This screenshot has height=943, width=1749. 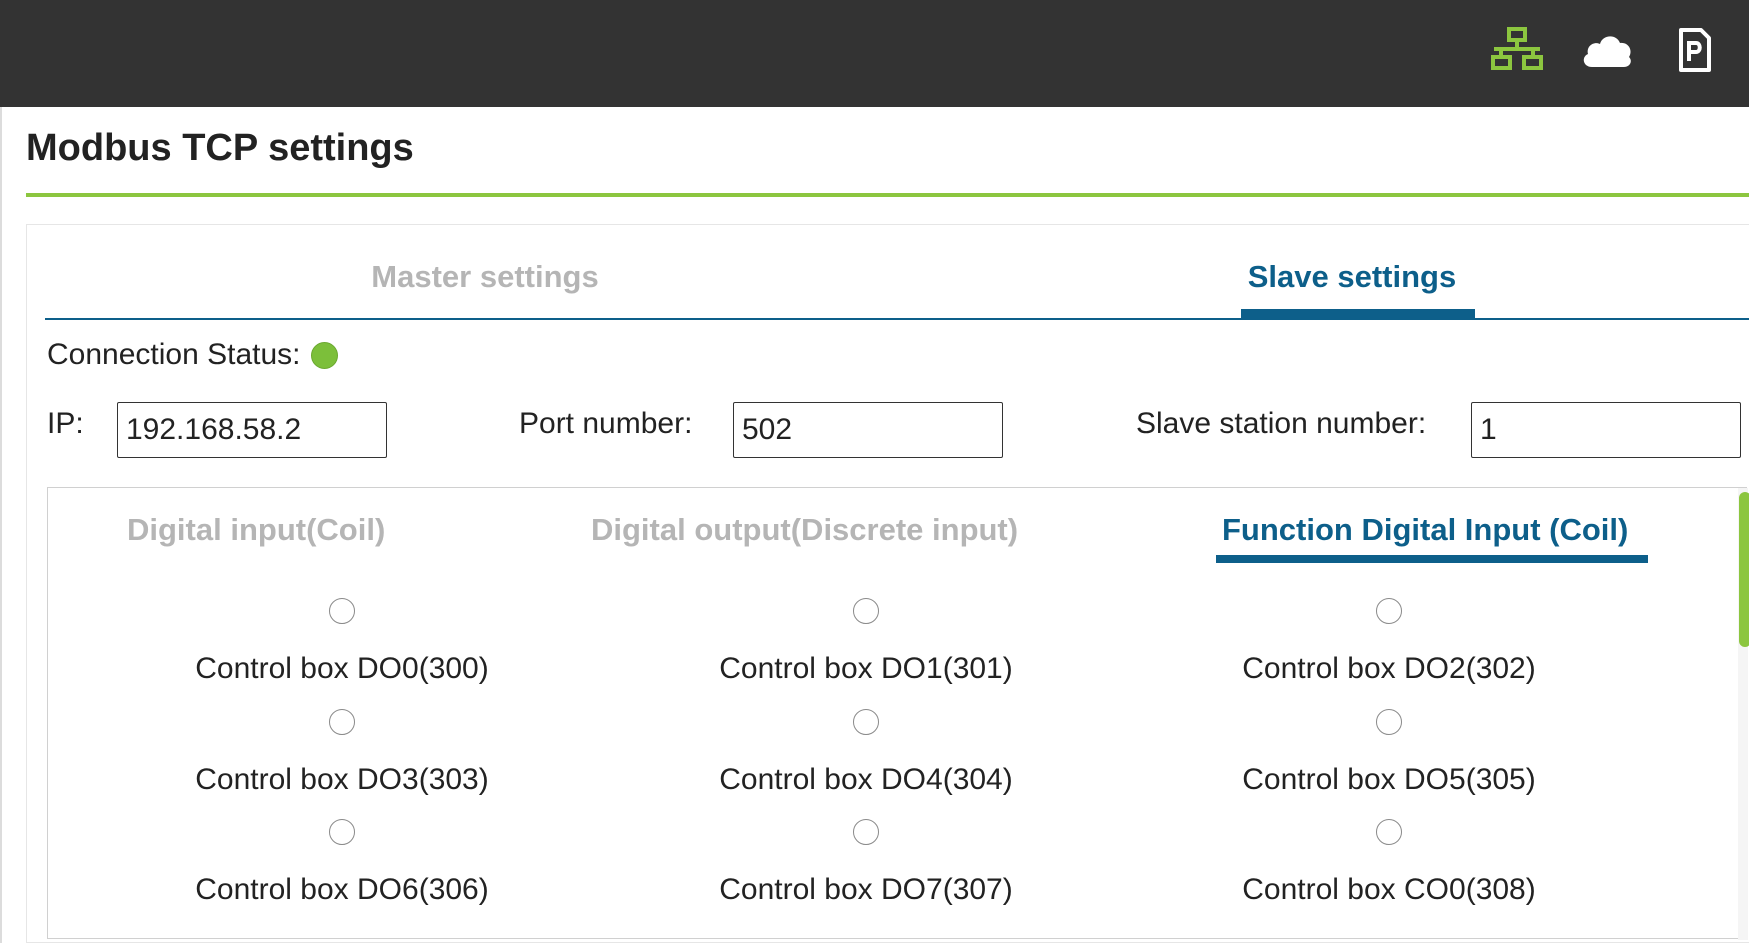 What do you see at coordinates (866, 642) in the screenshot?
I see `option-item: Control box DO1(301)` at bounding box center [866, 642].